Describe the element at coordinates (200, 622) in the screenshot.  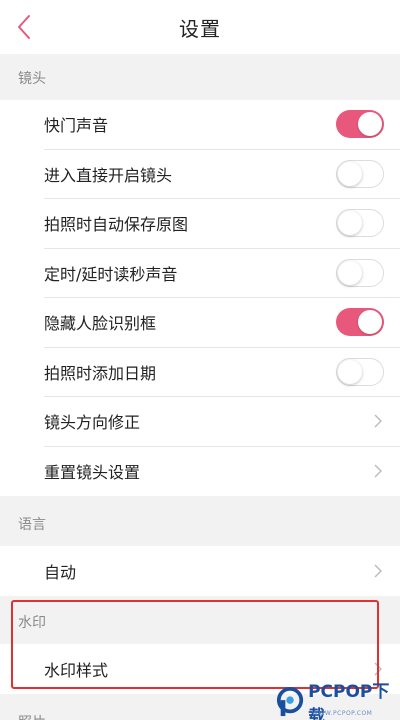
I see `section-header-watermark: 水印` at that location.